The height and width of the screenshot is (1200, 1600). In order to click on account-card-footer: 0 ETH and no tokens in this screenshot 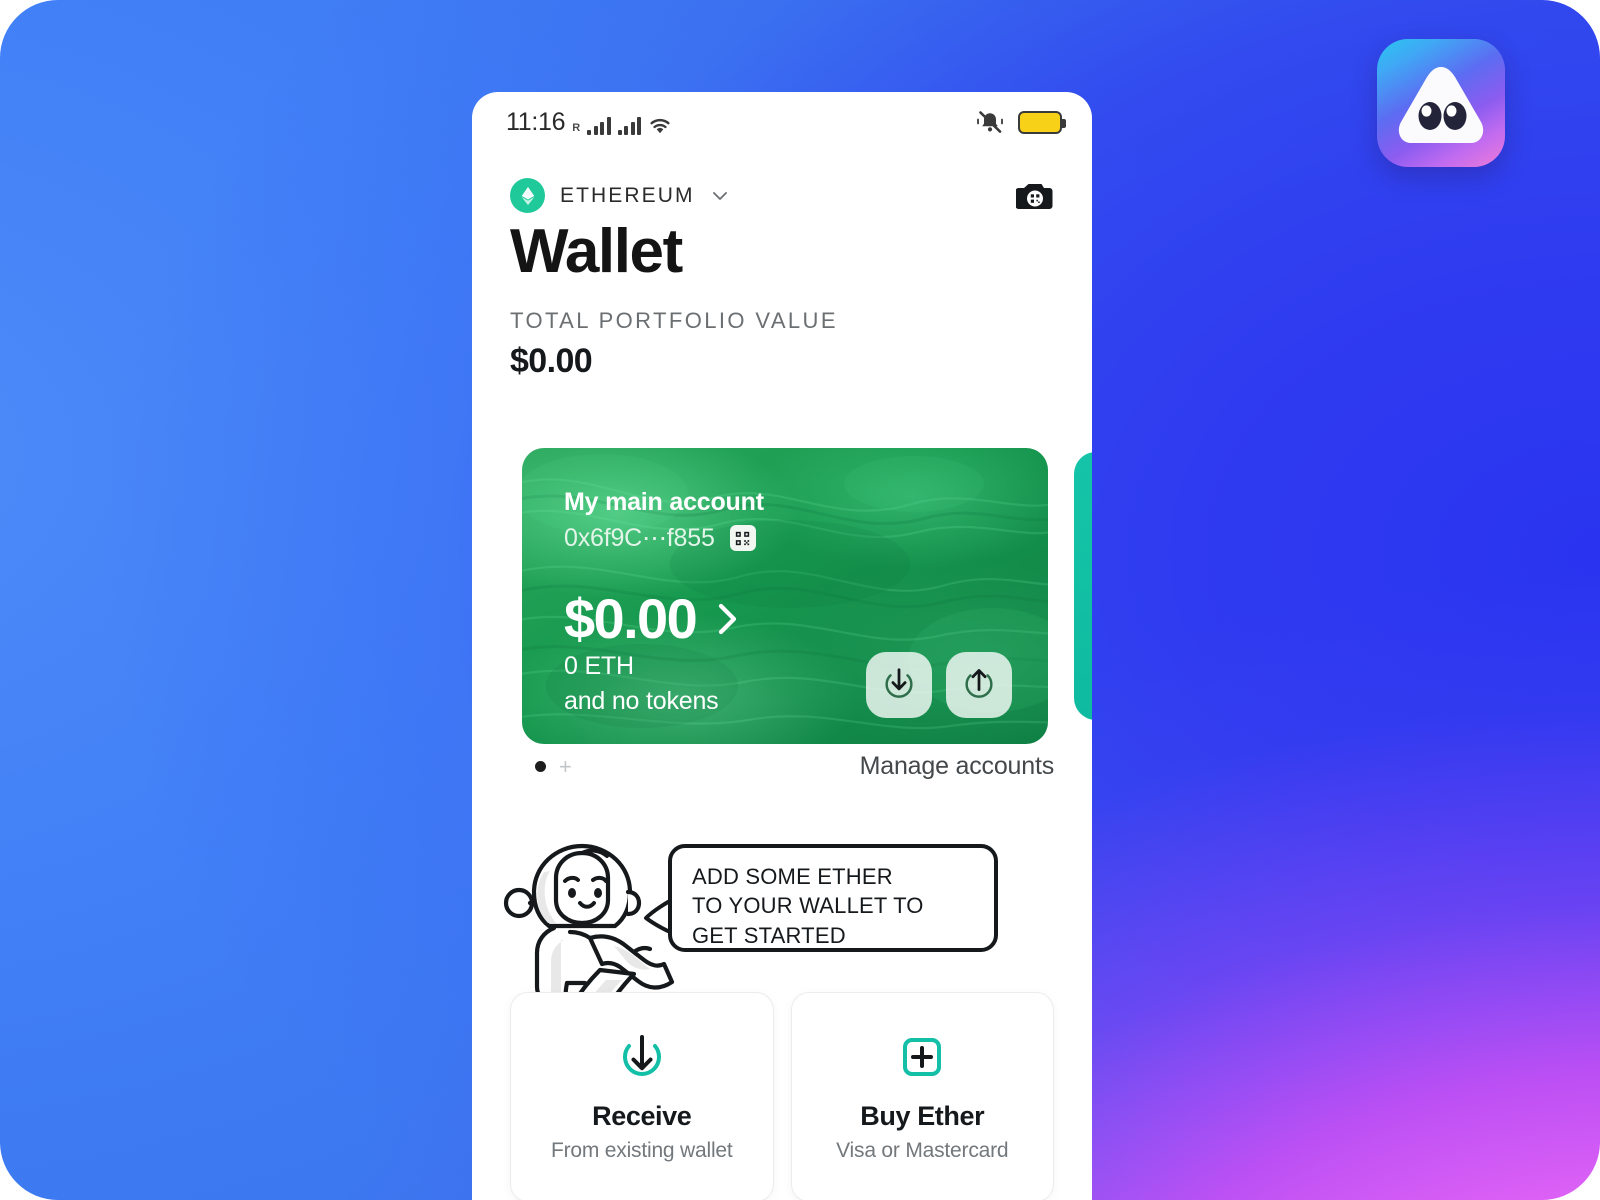, I will do `click(788, 683)`.